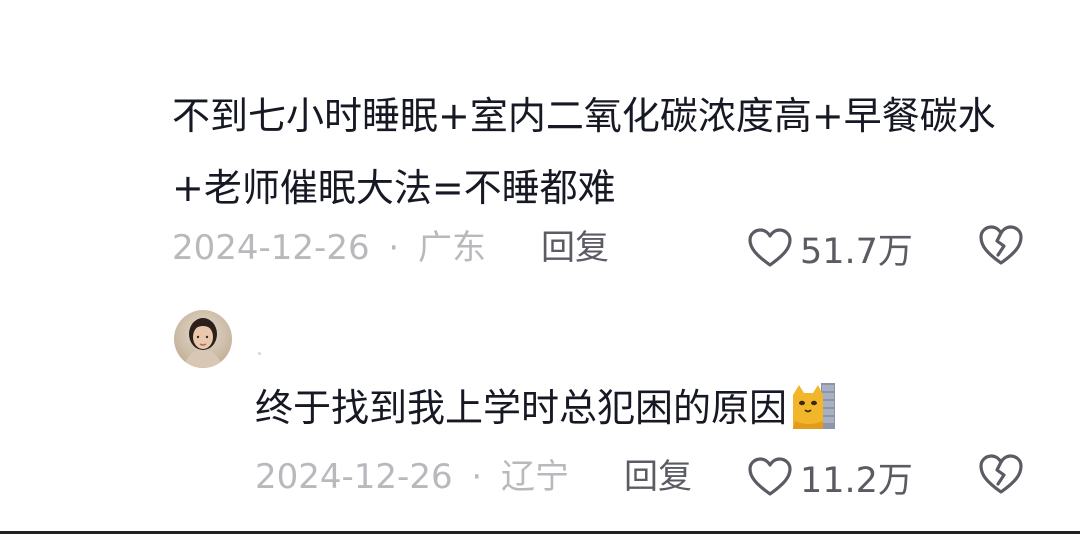 The width and height of the screenshot is (1080, 534). Describe the element at coordinates (259, 353) in the screenshot. I see `decorative-dot` at that location.